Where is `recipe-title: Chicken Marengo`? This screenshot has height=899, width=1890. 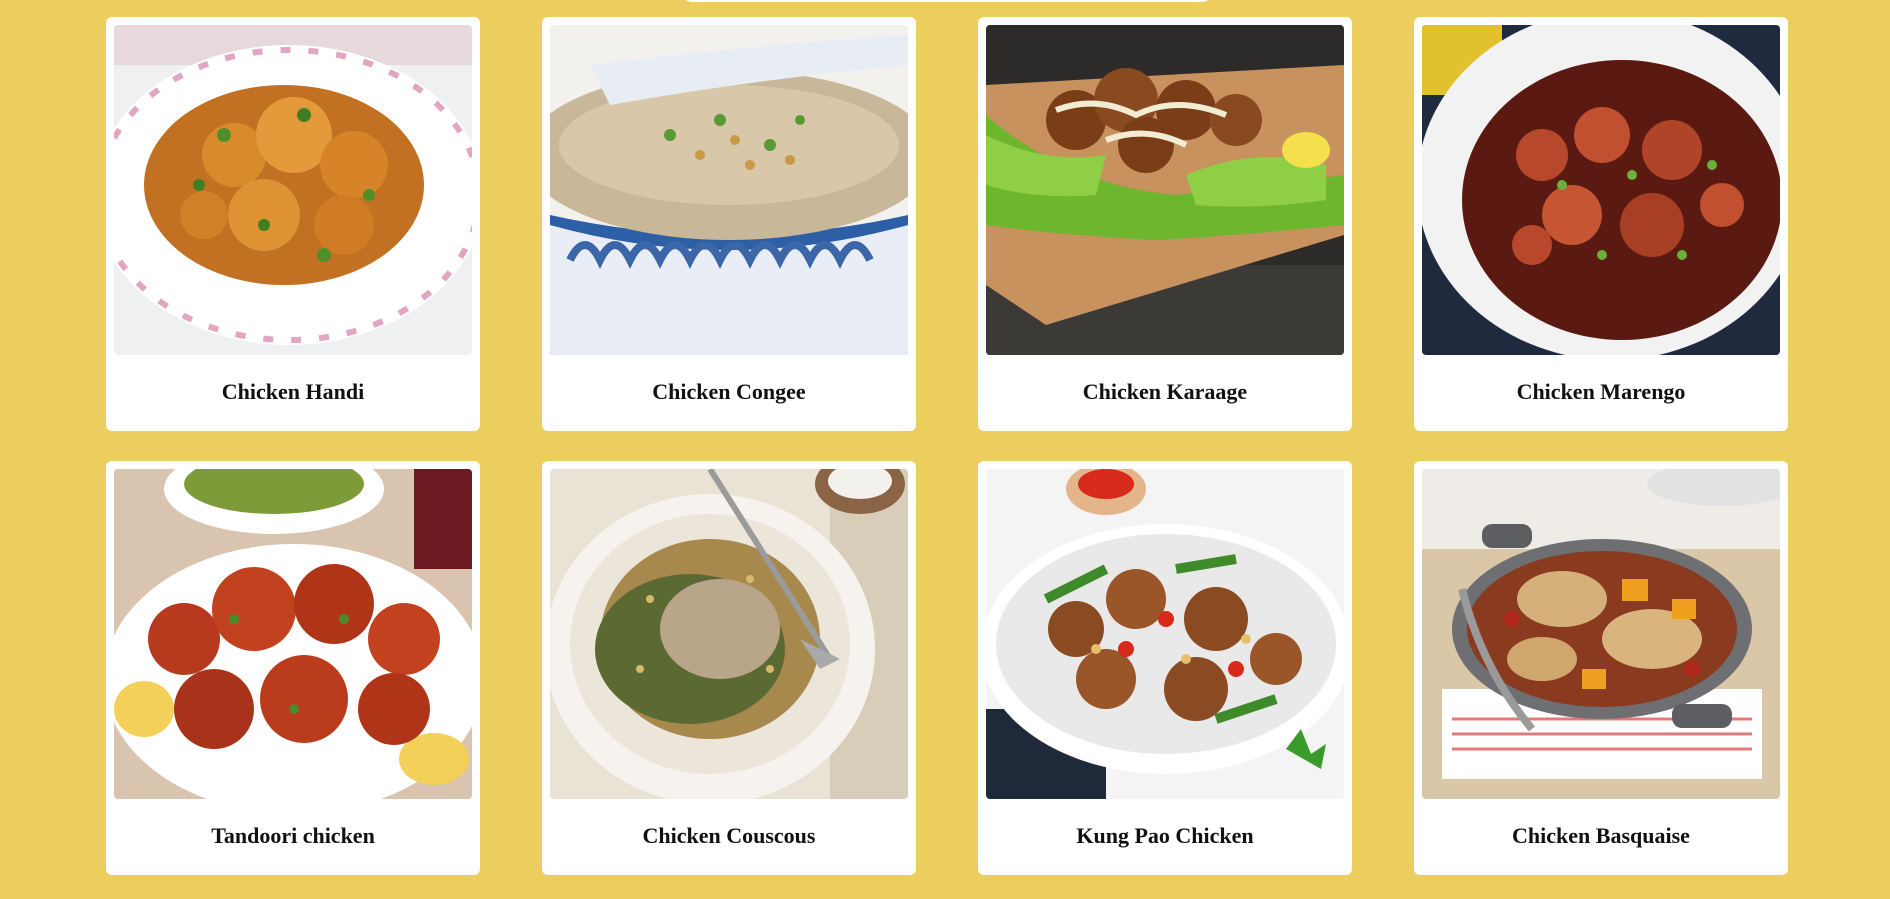 recipe-title: Chicken Marengo is located at coordinates (1601, 392).